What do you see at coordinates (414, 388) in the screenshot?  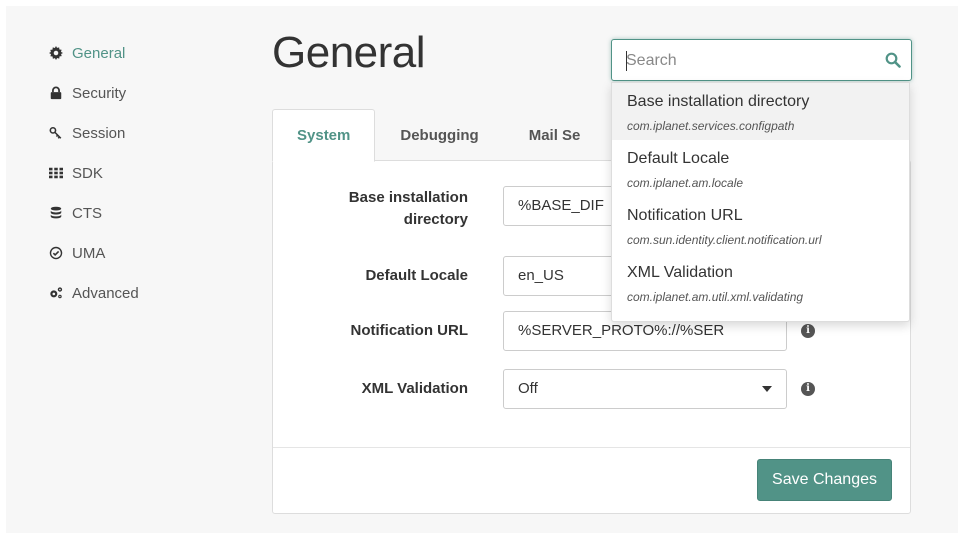 I see `field-label: XML Validation` at bounding box center [414, 388].